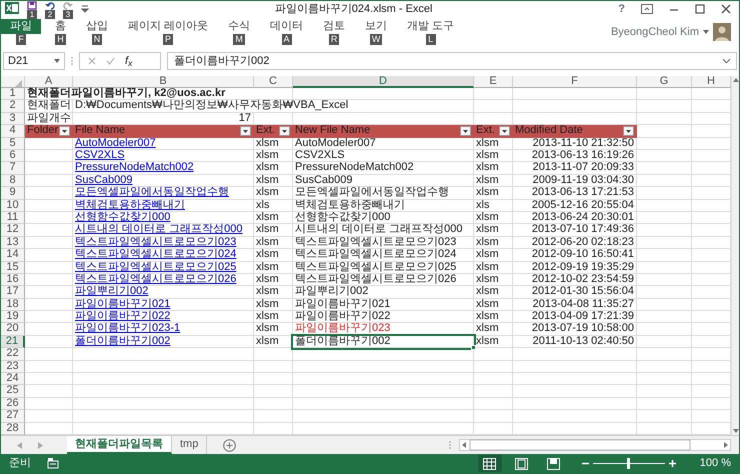  Describe the element at coordinates (32, 5) in the screenshot. I see `save-icon` at that location.